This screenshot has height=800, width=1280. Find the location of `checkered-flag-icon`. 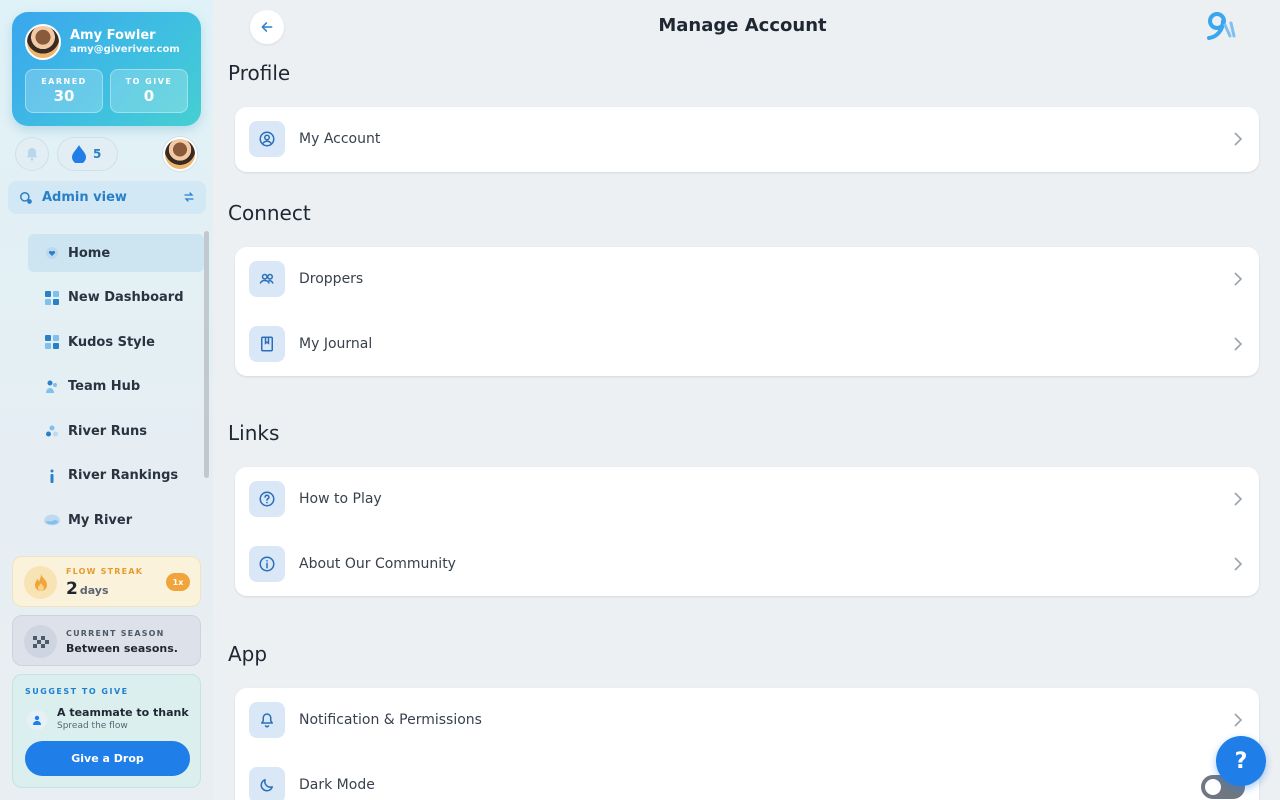

checkered-flag-icon is located at coordinates (40, 641).